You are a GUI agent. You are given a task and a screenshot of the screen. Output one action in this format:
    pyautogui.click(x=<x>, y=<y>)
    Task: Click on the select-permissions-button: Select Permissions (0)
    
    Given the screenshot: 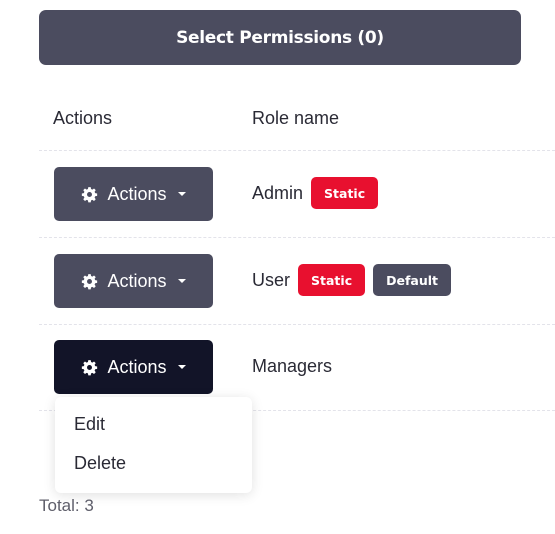 What is the action you would take?
    pyautogui.click(x=280, y=37)
    